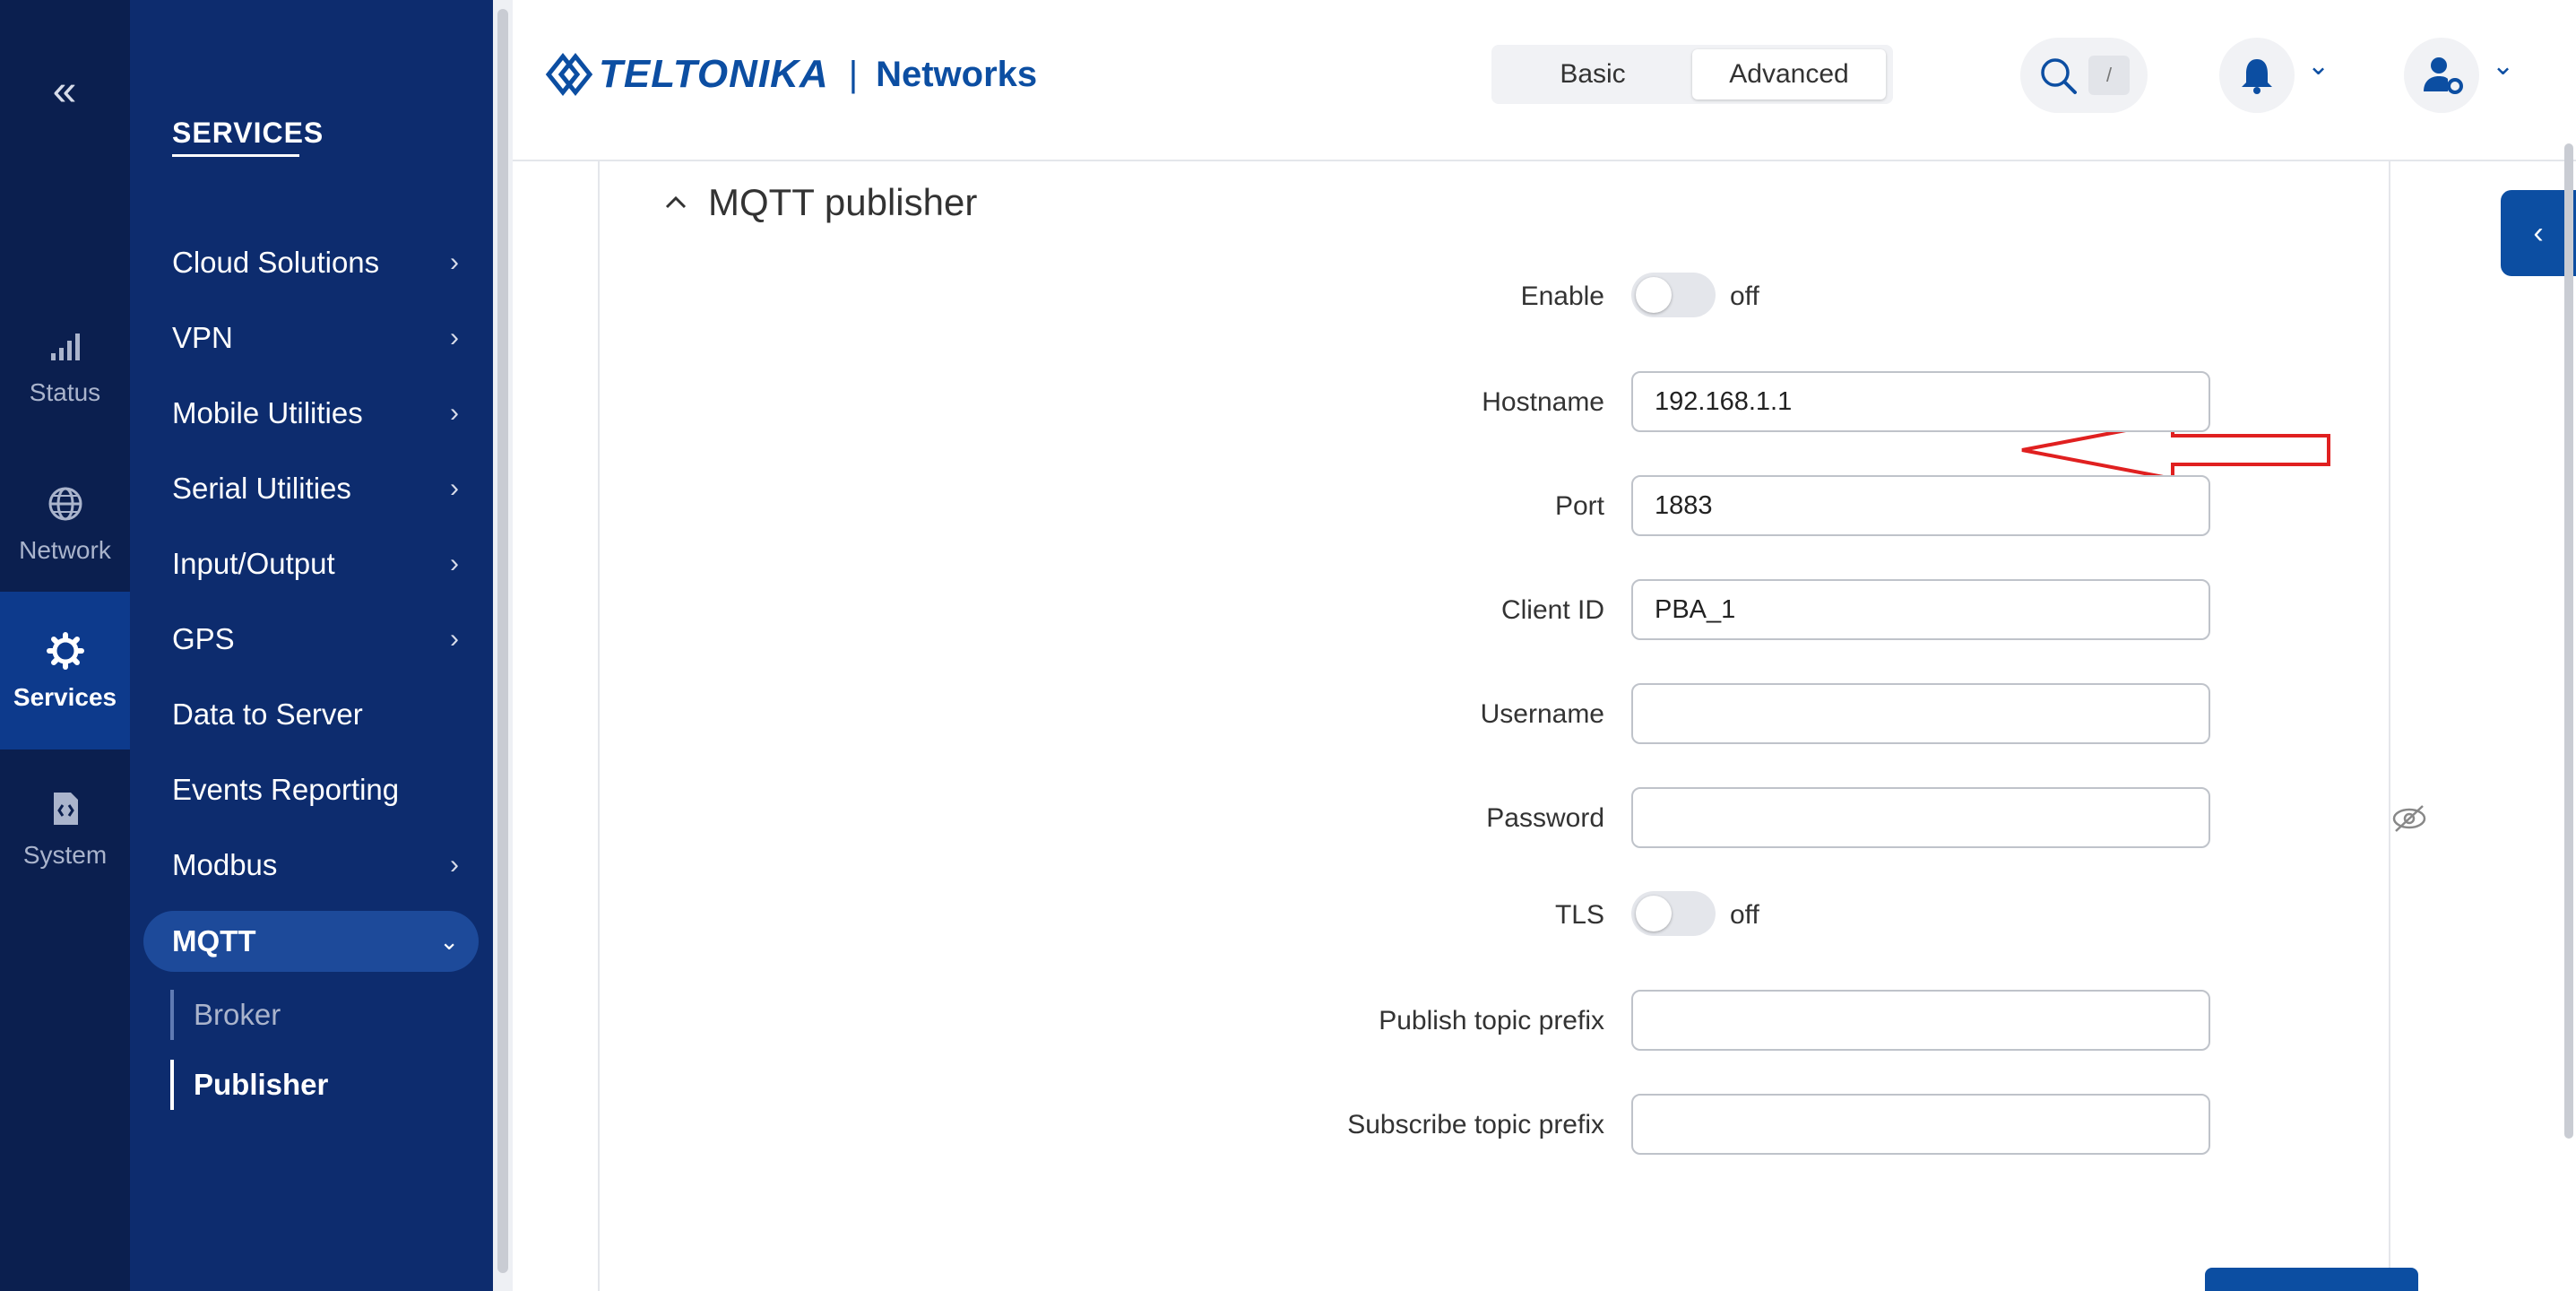  I want to click on submenu-indicator-active, so click(172, 1085).